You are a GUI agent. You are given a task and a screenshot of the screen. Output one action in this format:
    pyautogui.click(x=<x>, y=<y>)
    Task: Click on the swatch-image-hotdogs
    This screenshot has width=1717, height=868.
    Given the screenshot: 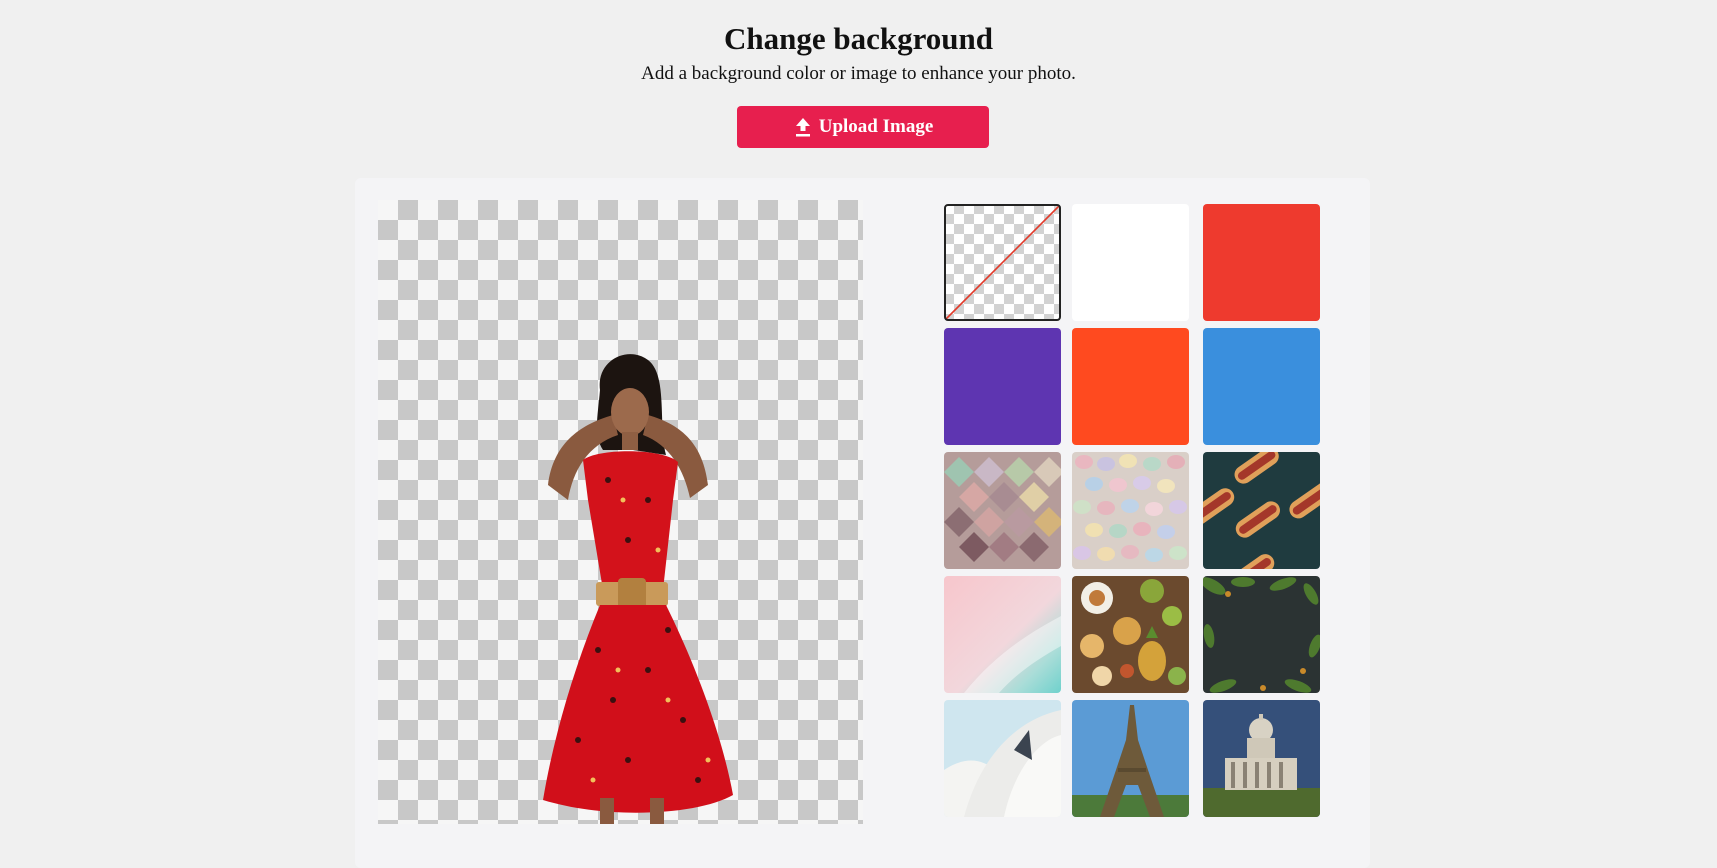 What is the action you would take?
    pyautogui.click(x=1261, y=510)
    